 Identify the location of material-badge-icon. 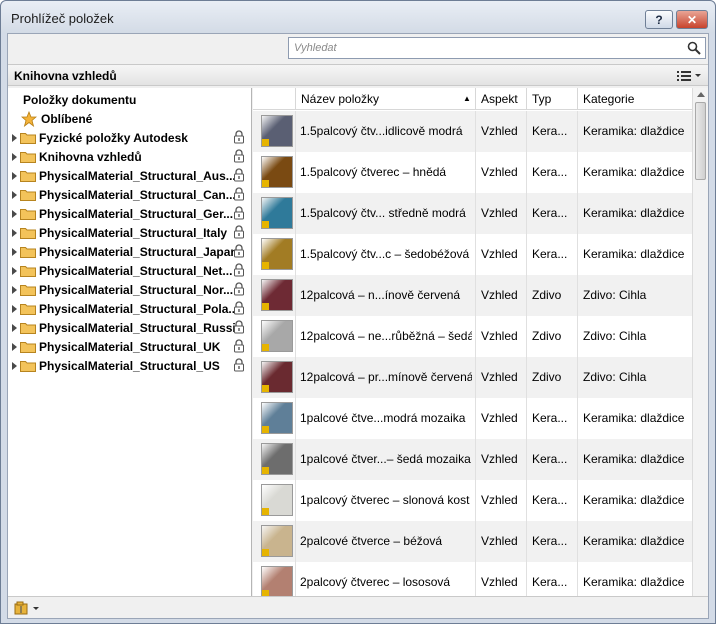
(265, 470).